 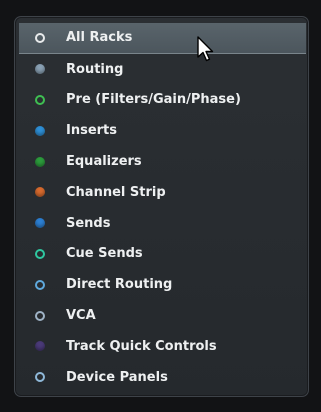 What do you see at coordinates (162, 161) in the screenshot?
I see `menu-item-equalizers: Equalizers` at bounding box center [162, 161].